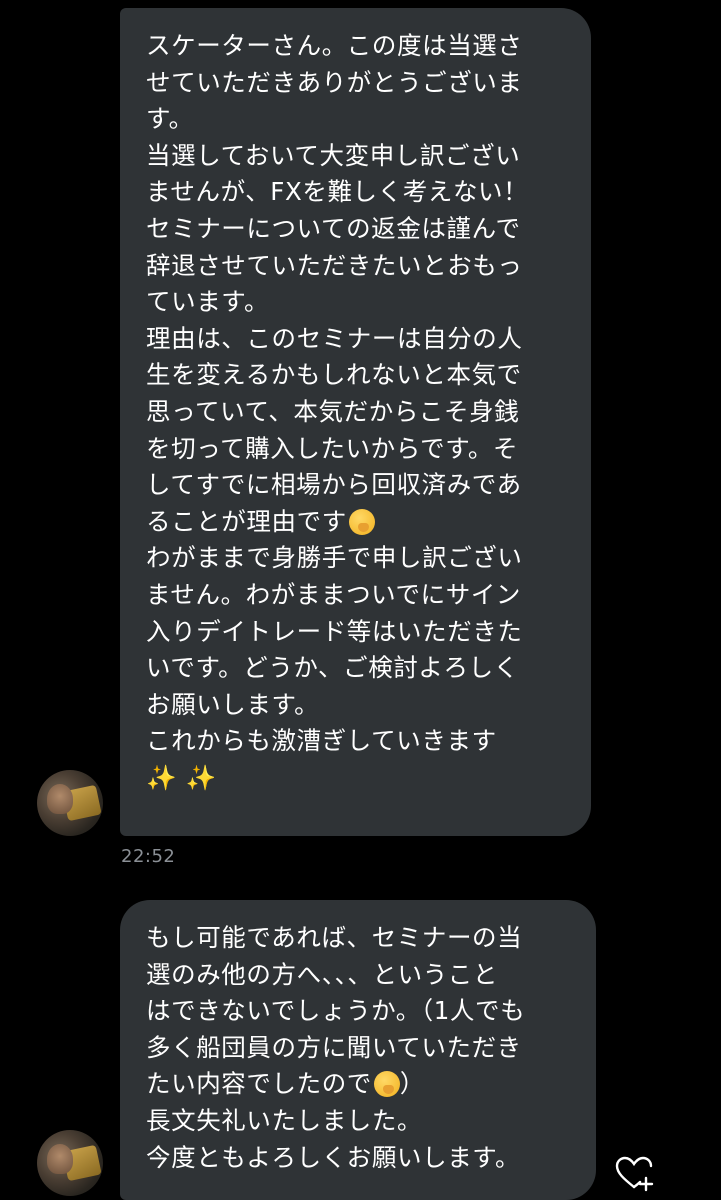  Describe the element at coordinates (412, 1084) in the screenshot. I see `closing-paren: ）` at that location.